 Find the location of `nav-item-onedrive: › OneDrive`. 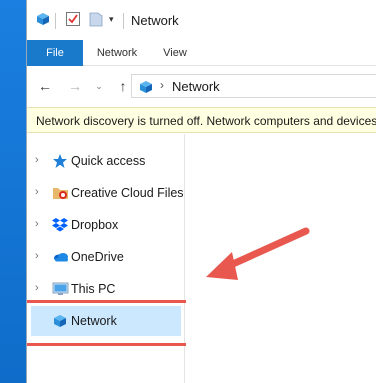

nav-item-onedrive: › OneDrive is located at coordinates (106, 257).